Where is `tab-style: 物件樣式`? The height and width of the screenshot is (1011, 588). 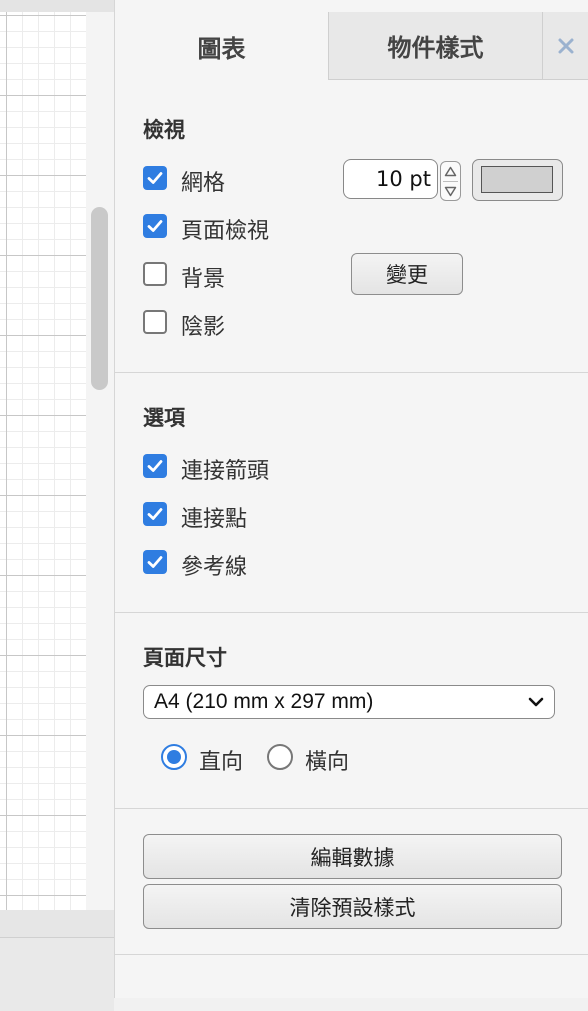
tab-style: 物件樣式 is located at coordinates (435, 46).